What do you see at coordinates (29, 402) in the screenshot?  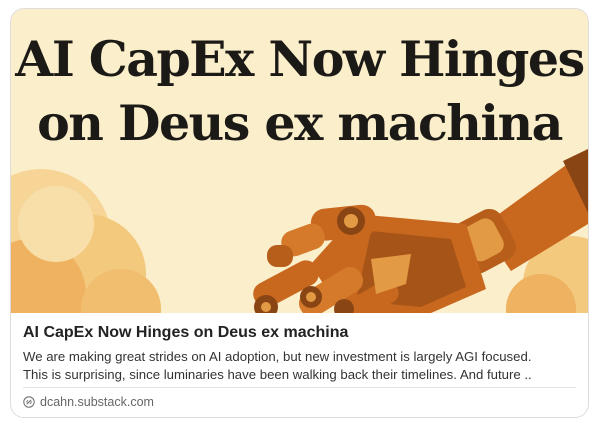 I see `link-icon` at bounding box center [29, 402].